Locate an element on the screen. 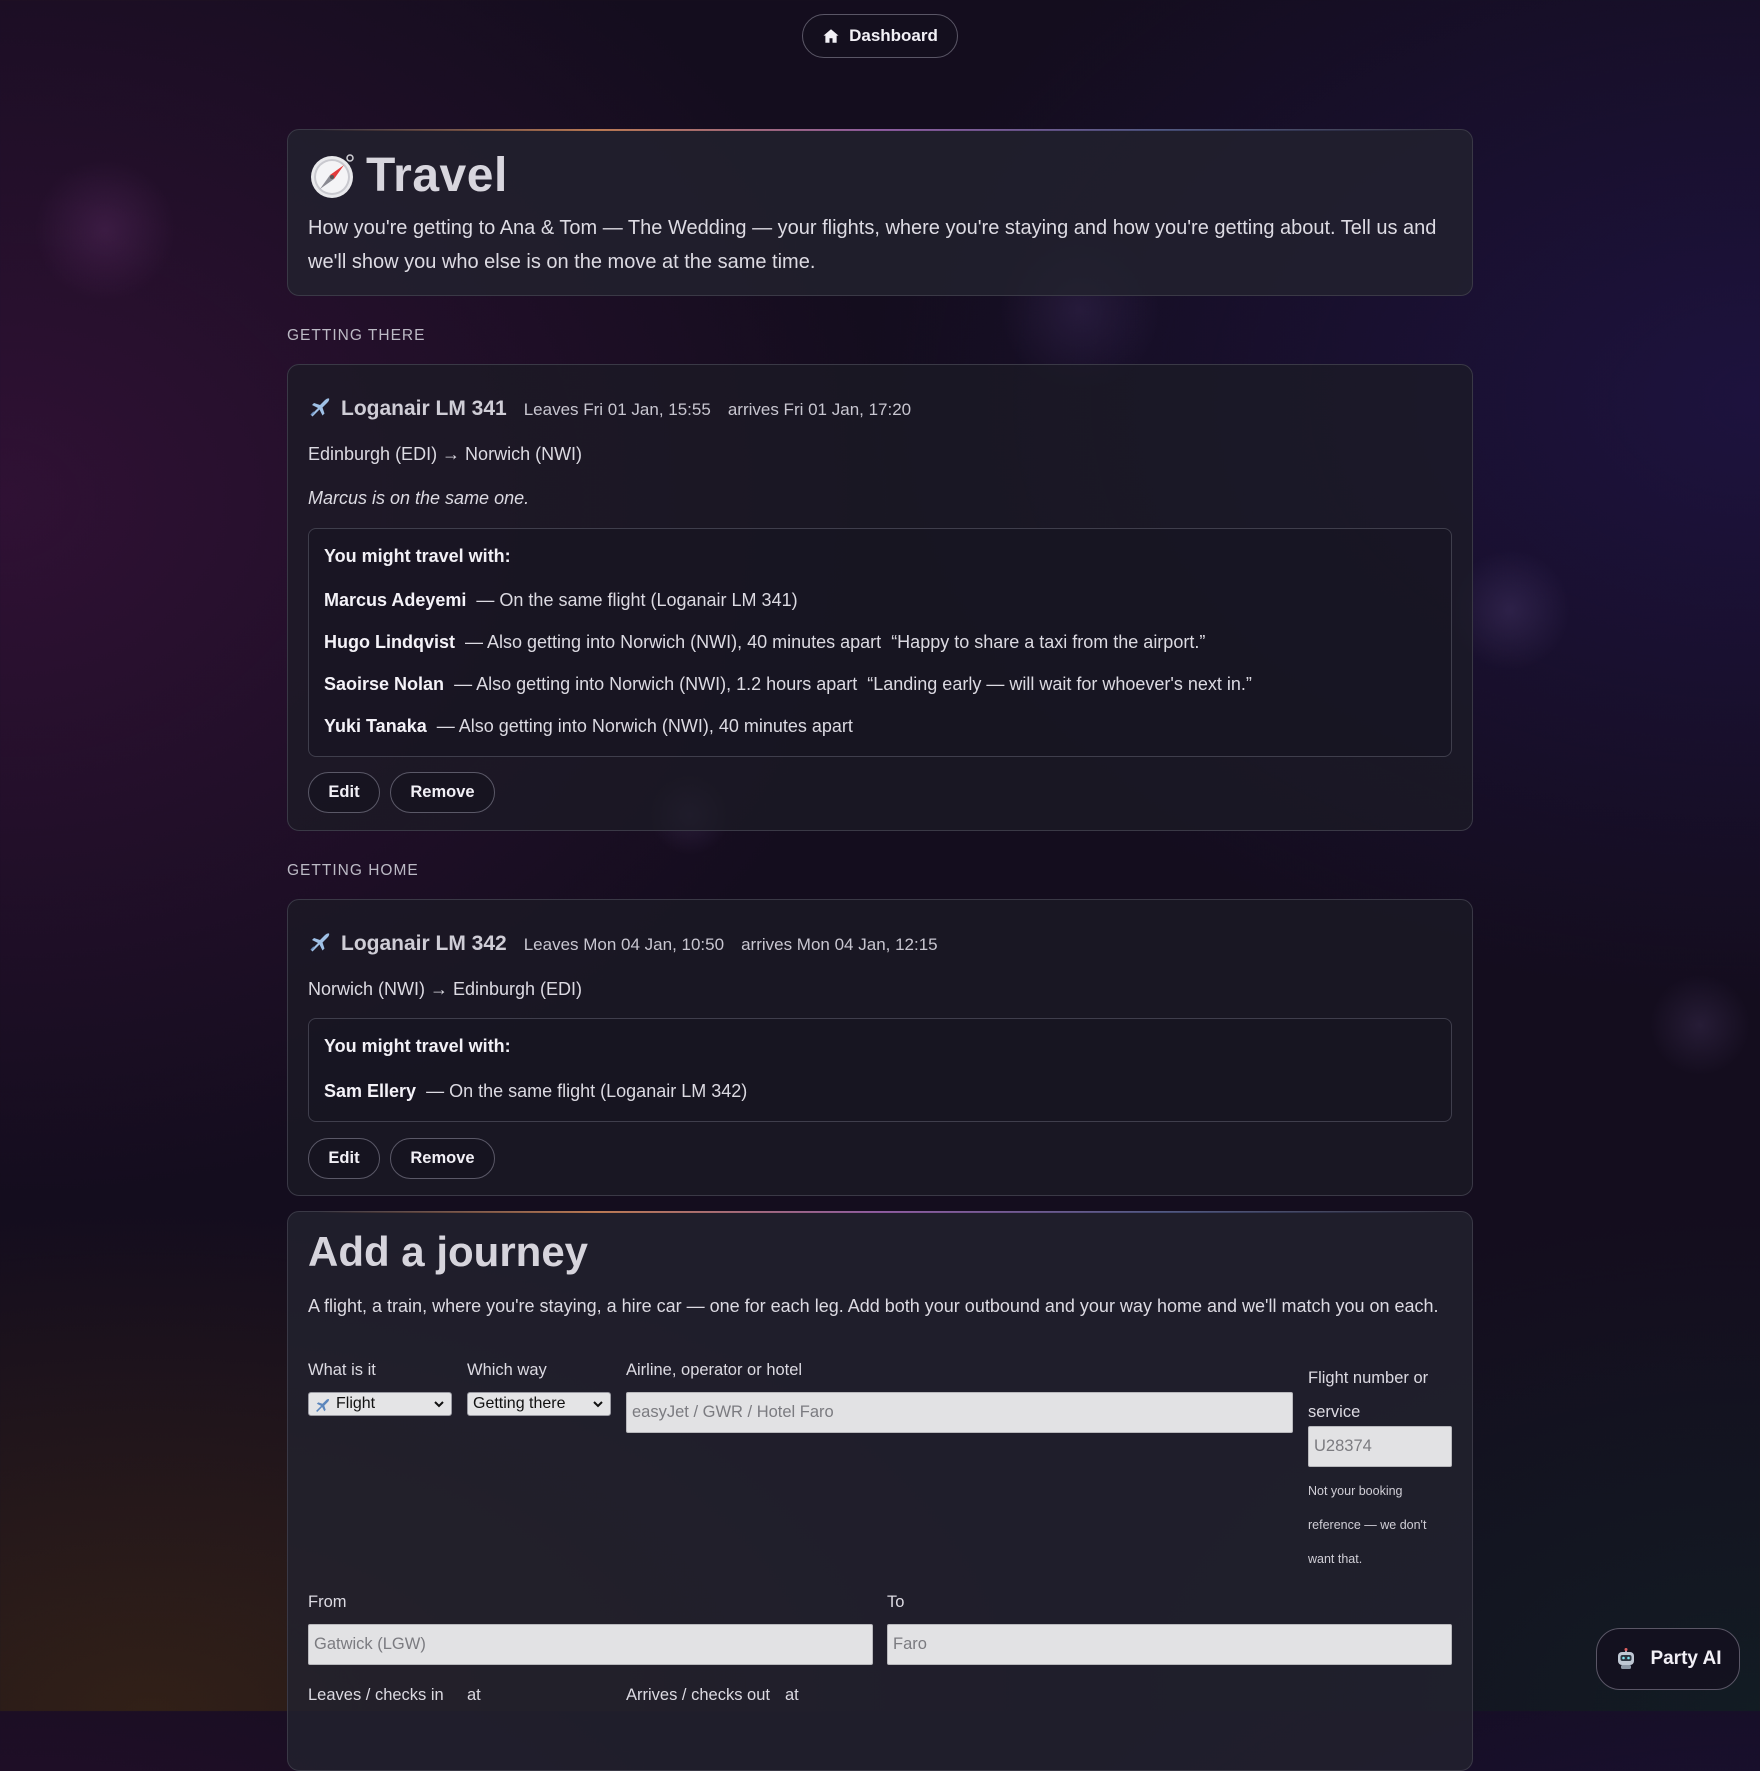 This screenshot has width=1760, height=1771. flight-number-input: U28374 is located at coordinates (1380, 1446).